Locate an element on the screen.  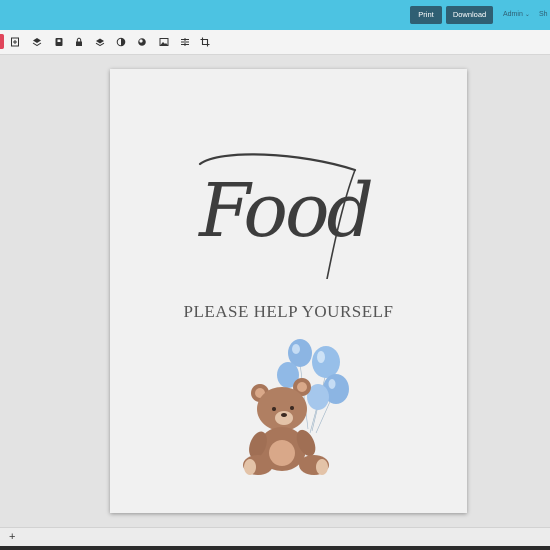
align-icon is located at coordinates (185, 42).